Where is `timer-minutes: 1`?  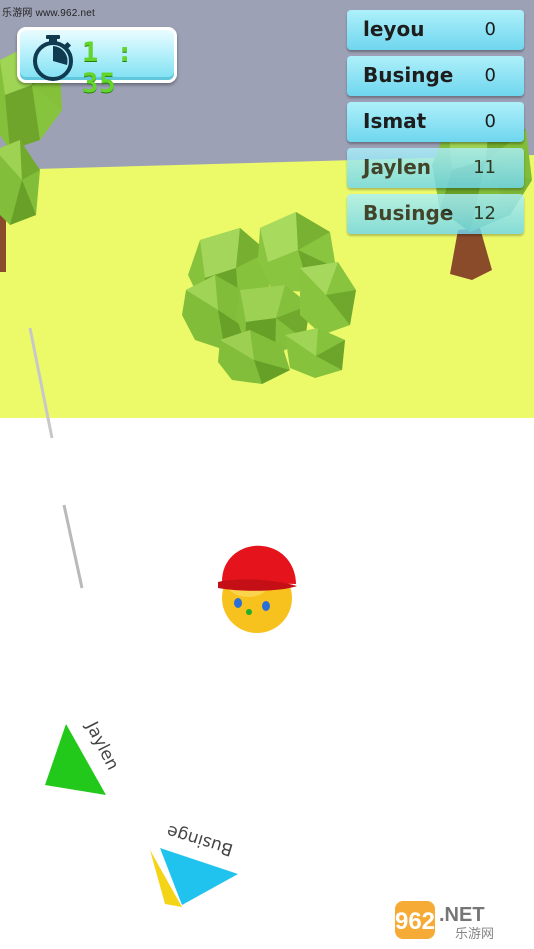 timer-minutes: 1 is located at coordinates (91, 52).